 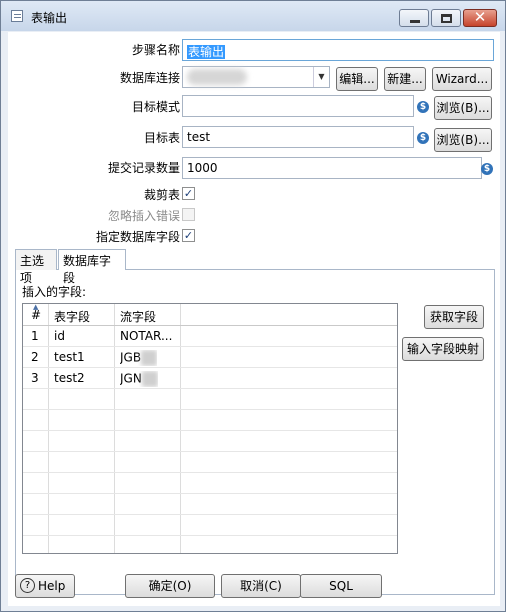 I want to click on ignore-errors-checkbox, so click(x=188, y=214).